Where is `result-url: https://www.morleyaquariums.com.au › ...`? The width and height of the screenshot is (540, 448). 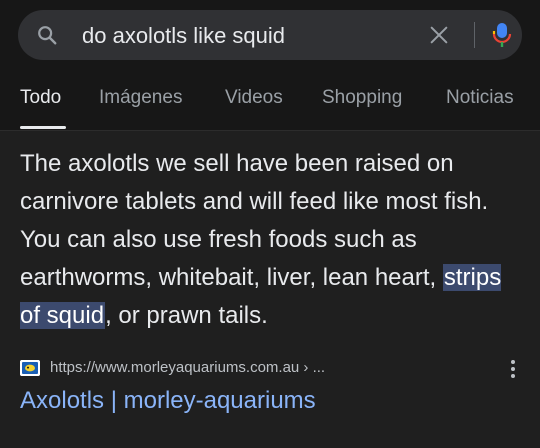
result-url: https://www.morleyaquariums.com.au › ... is located at coordinates (187, 367).